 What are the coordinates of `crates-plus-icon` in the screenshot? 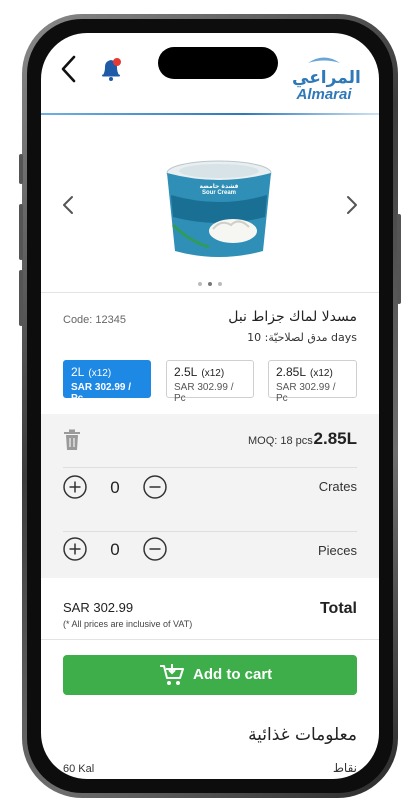 It's located at (75, 487).